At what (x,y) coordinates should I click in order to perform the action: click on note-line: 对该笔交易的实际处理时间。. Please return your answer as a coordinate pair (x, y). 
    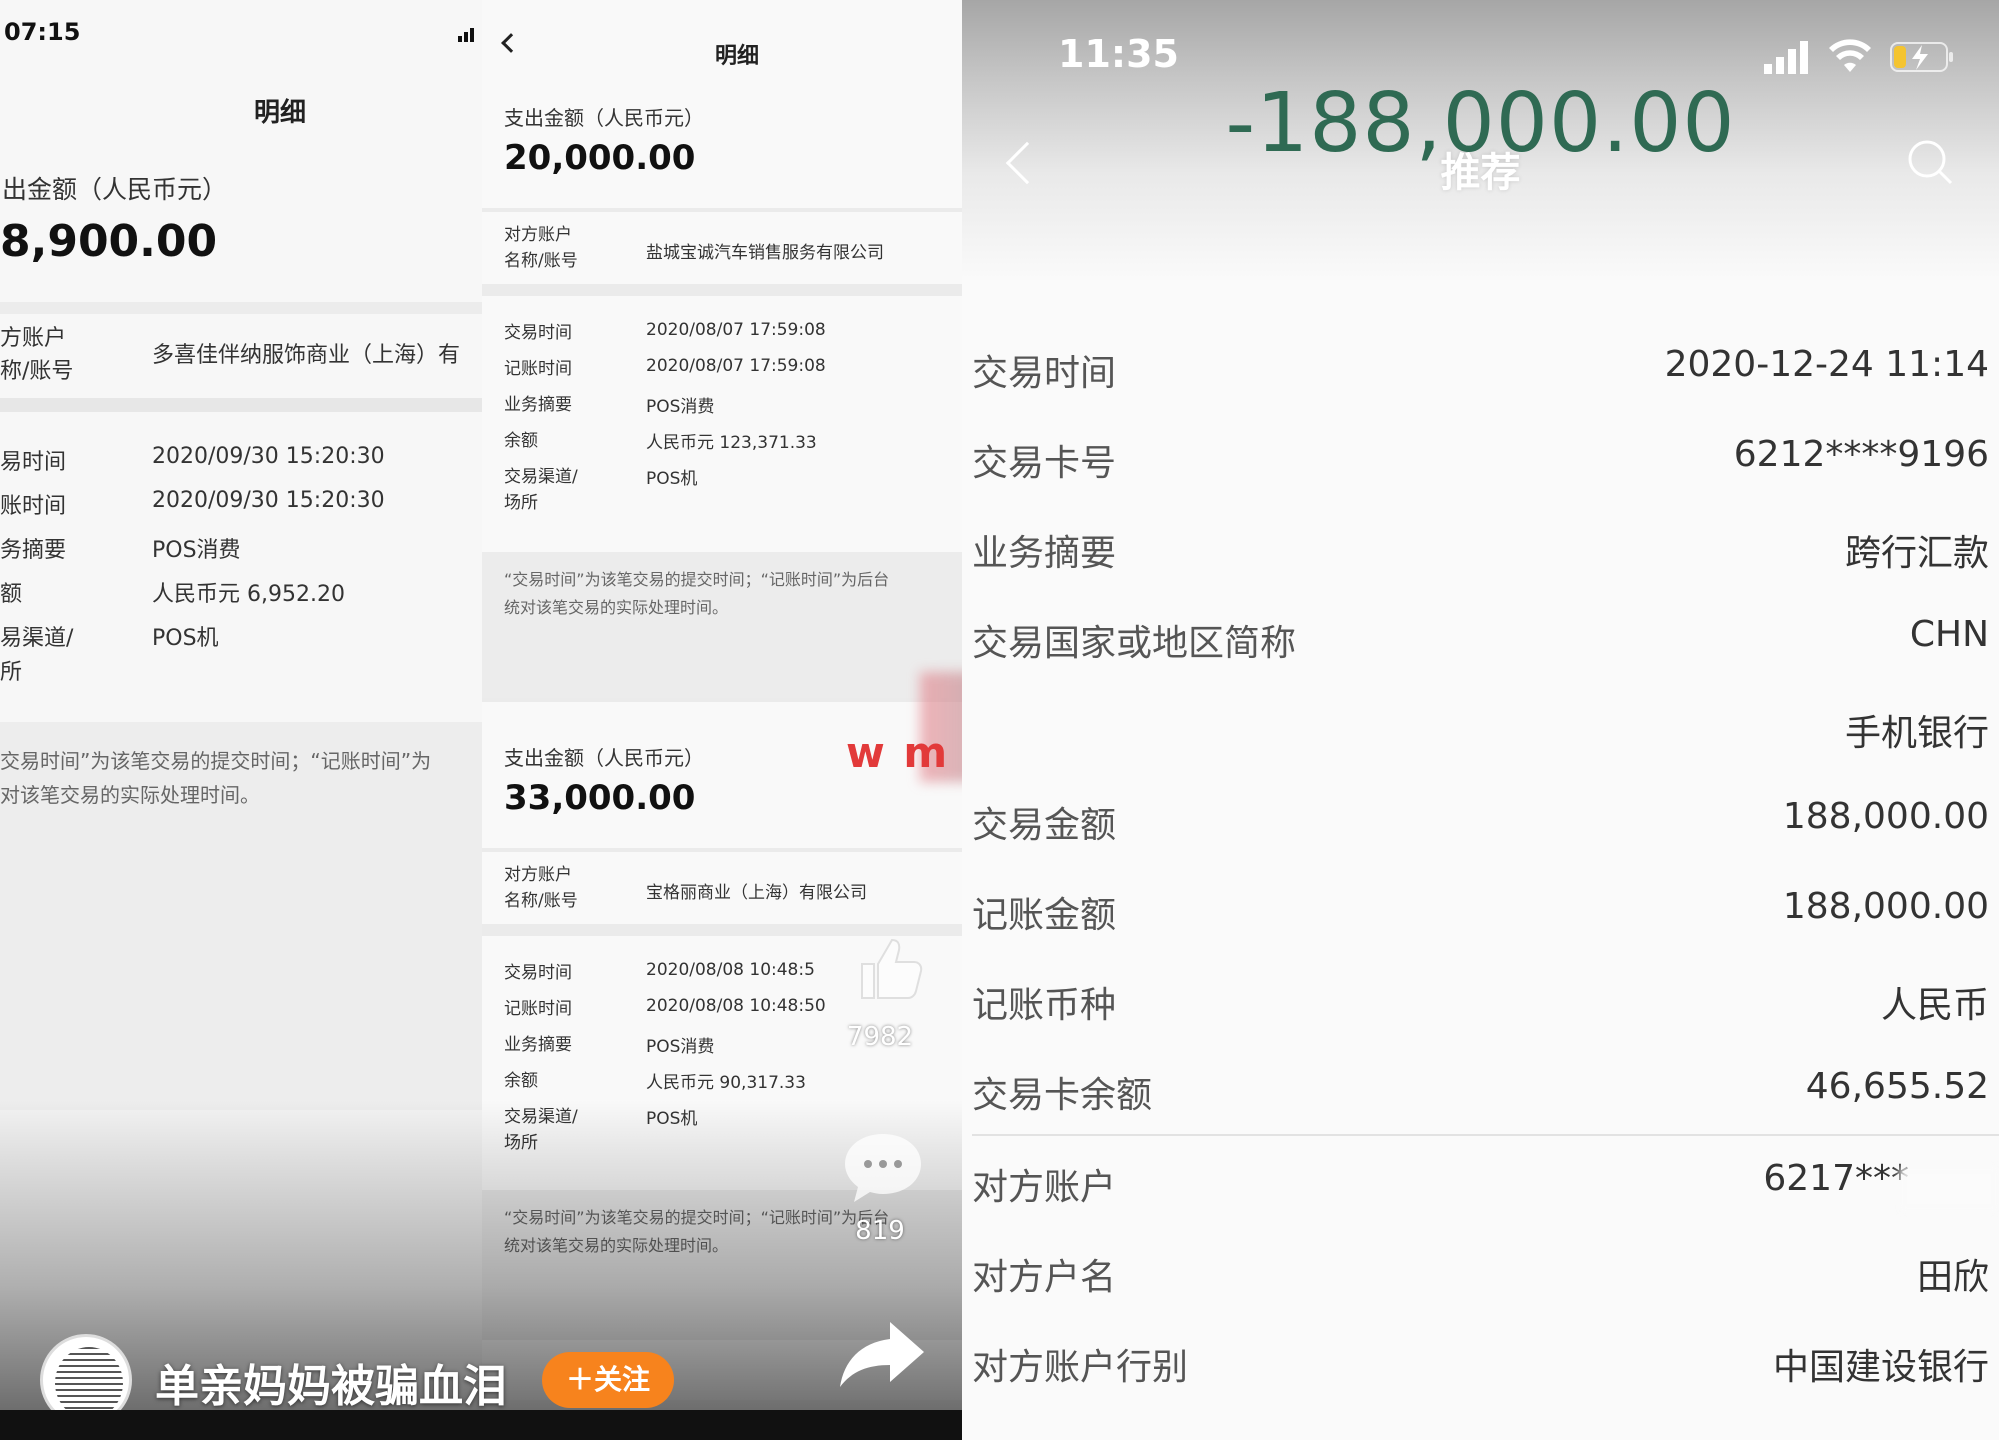
    Looking at the image, I should click on (130, 795).